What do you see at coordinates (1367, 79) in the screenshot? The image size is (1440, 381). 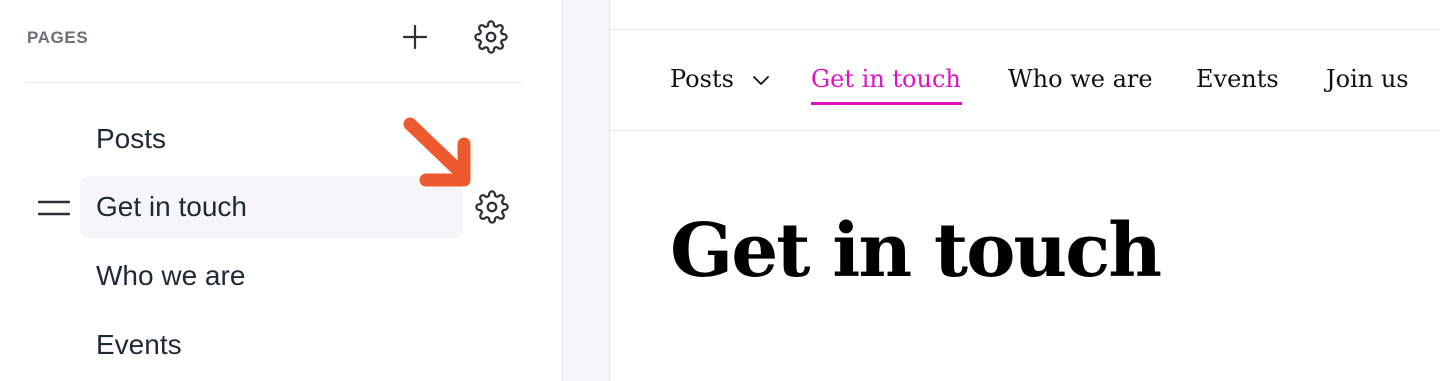 I see `nav-item-join-us: Join us` at bounding box center [1367, 79].